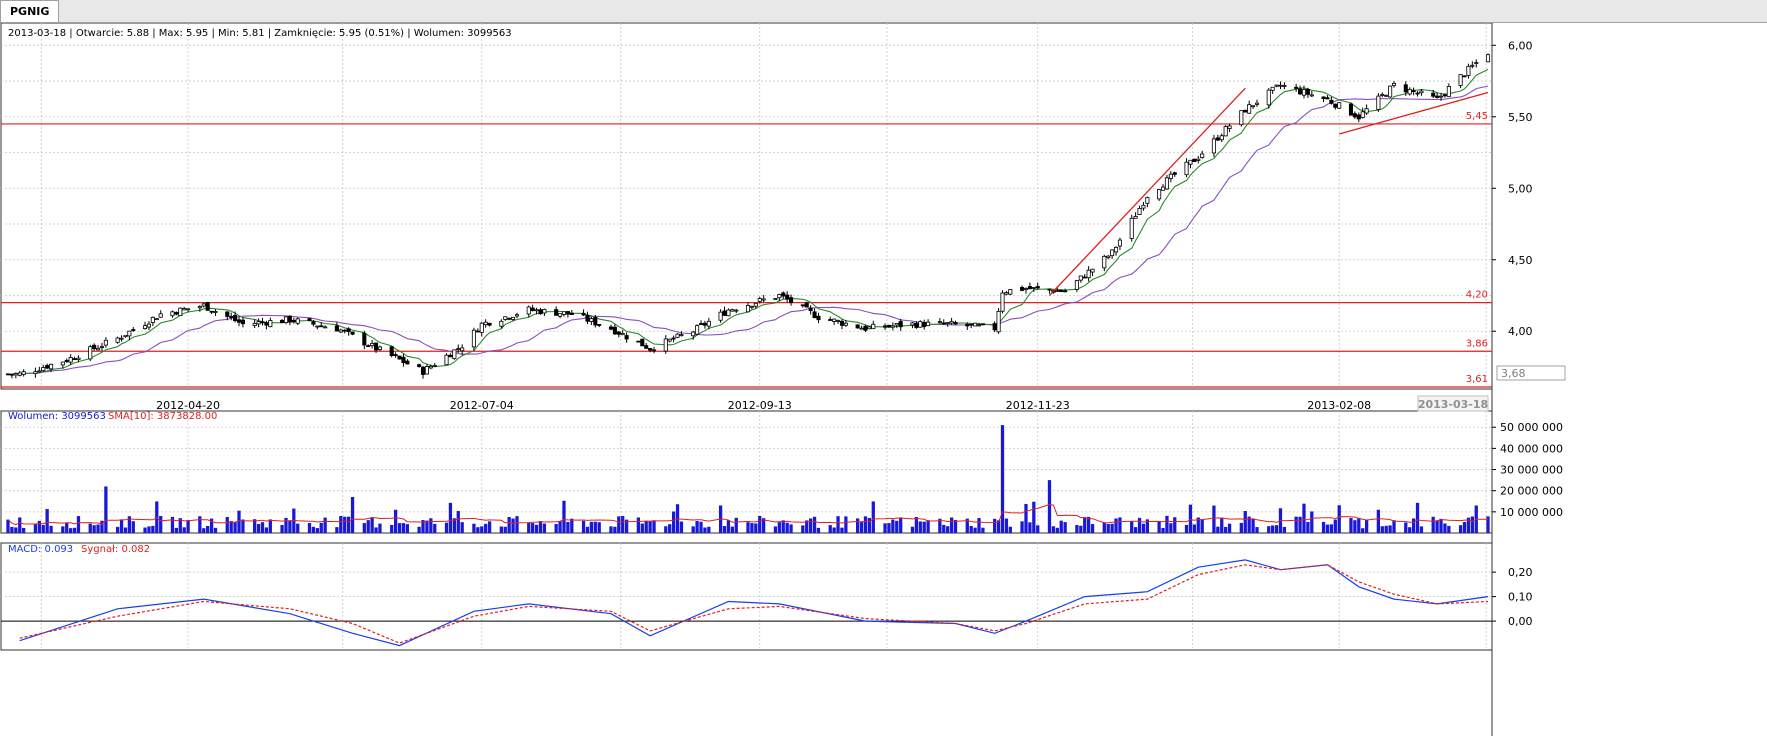 The image size is (1767, 736). I want to click on tab-pgnig: PGNIG, so click(30, 11).